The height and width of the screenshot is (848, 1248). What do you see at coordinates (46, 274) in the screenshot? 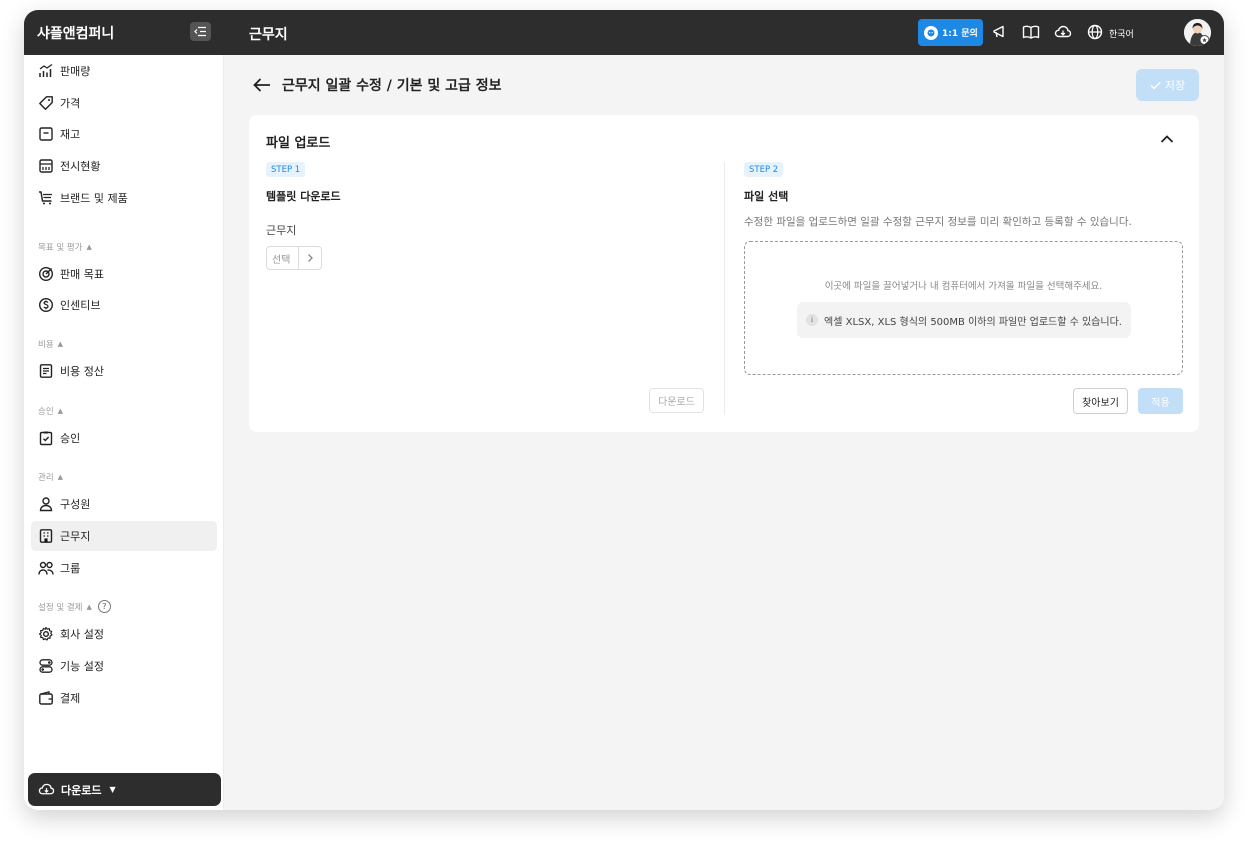
I see `target-icon` at bounding box center [46, 274].